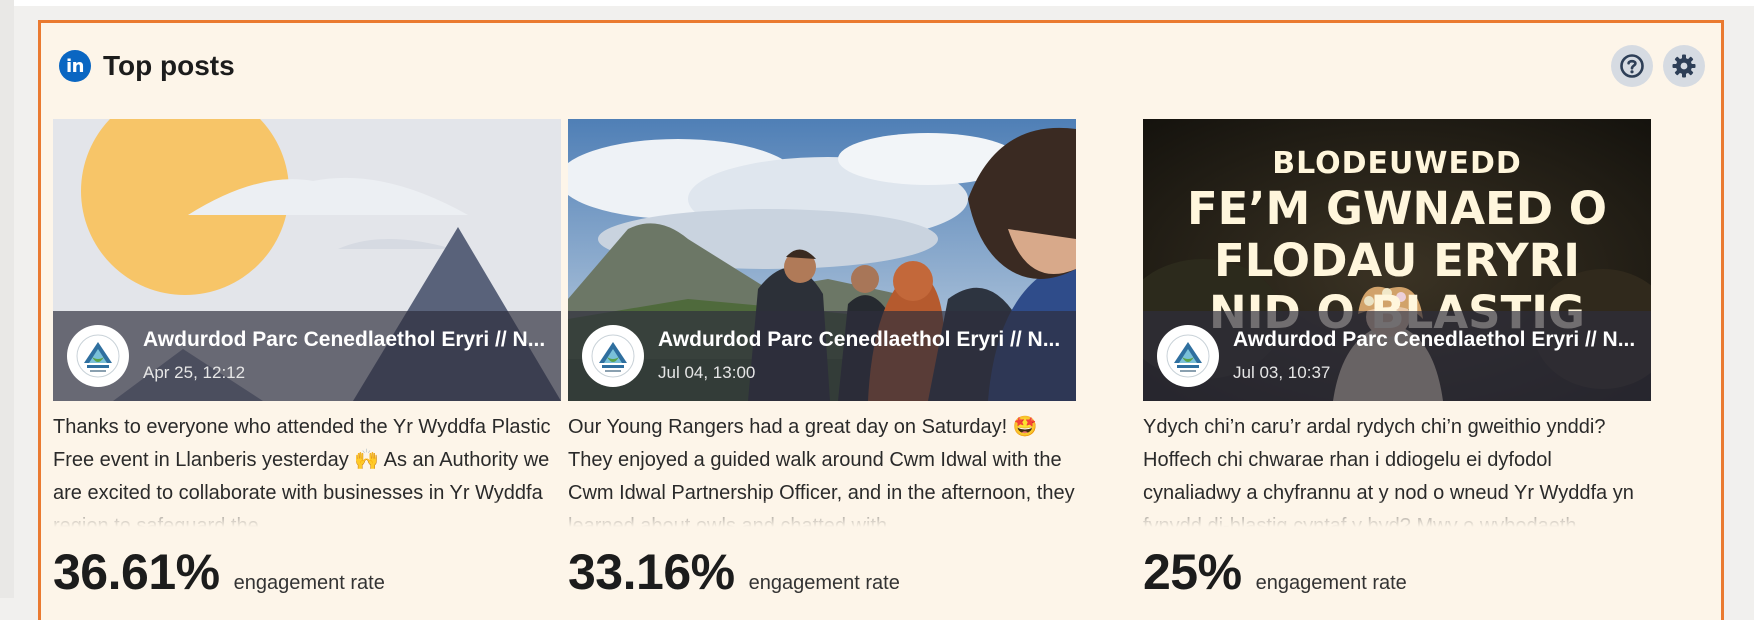 This screenshot has width=1754, height=620. What do you see at coordinates (651, 572) in the screenshot?
I see `engagement-rate-value: 33.16%` at bounding box center [651, 572].